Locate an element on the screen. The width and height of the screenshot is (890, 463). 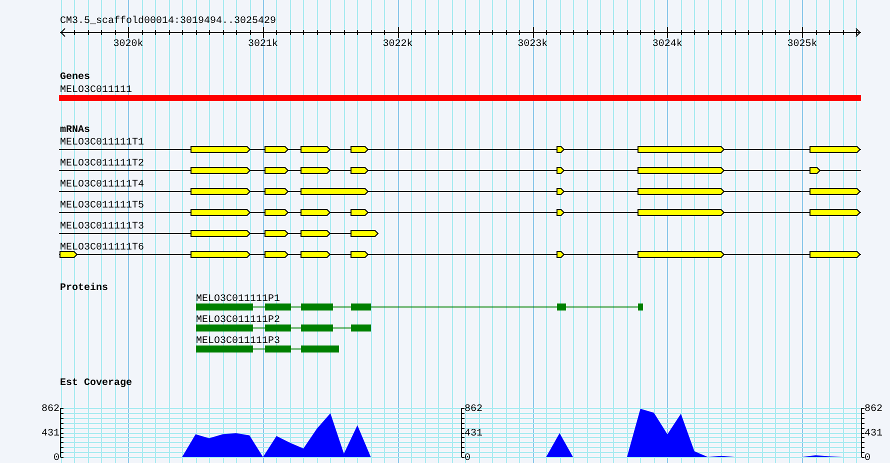
feature-label: MELO3C011111P1 is located at coordinates (238, 299).